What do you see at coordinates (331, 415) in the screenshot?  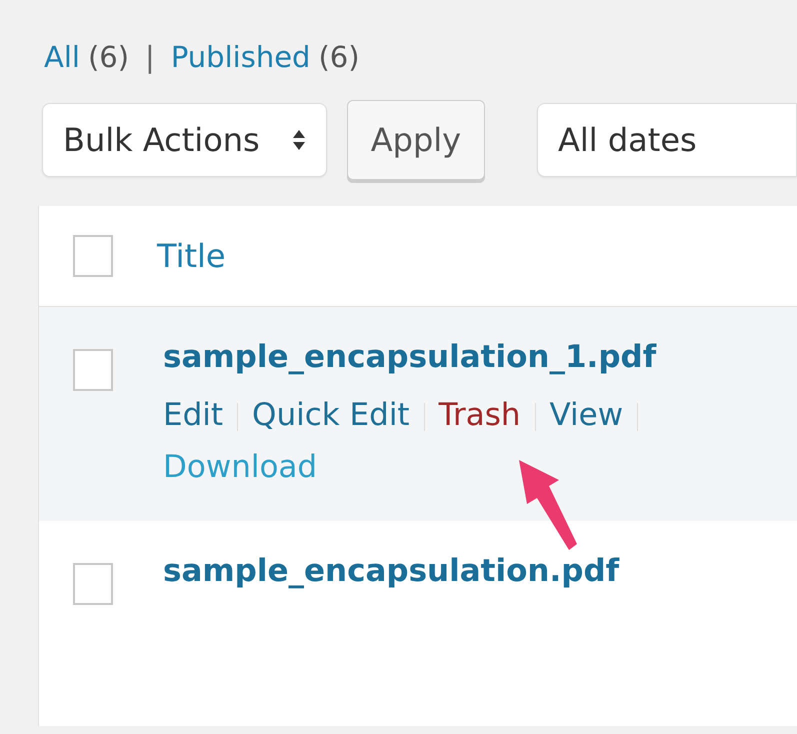 I see `row-action-link: Quick Edit` at bounding box center [331, 415].